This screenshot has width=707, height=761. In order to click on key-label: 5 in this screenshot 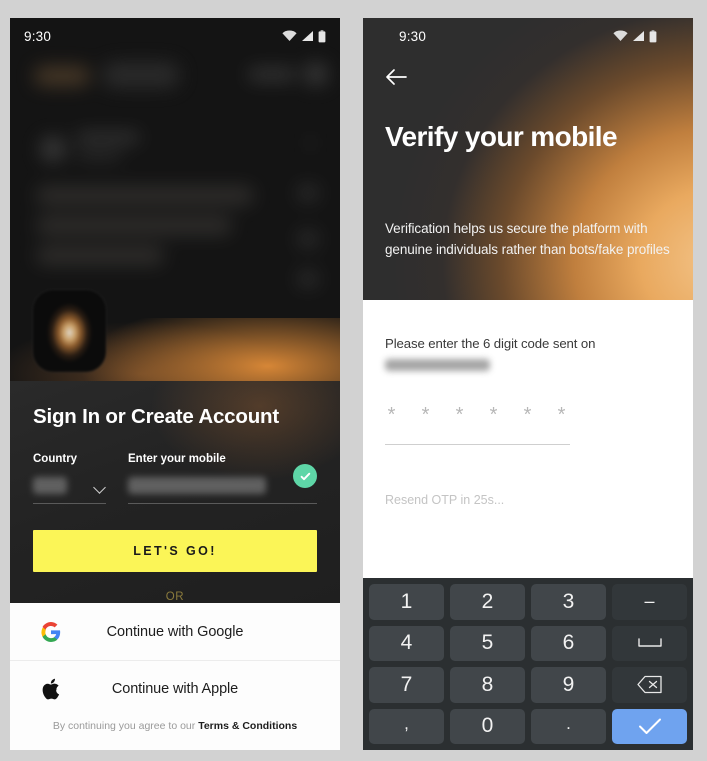, I will do `click(487, 643)`.